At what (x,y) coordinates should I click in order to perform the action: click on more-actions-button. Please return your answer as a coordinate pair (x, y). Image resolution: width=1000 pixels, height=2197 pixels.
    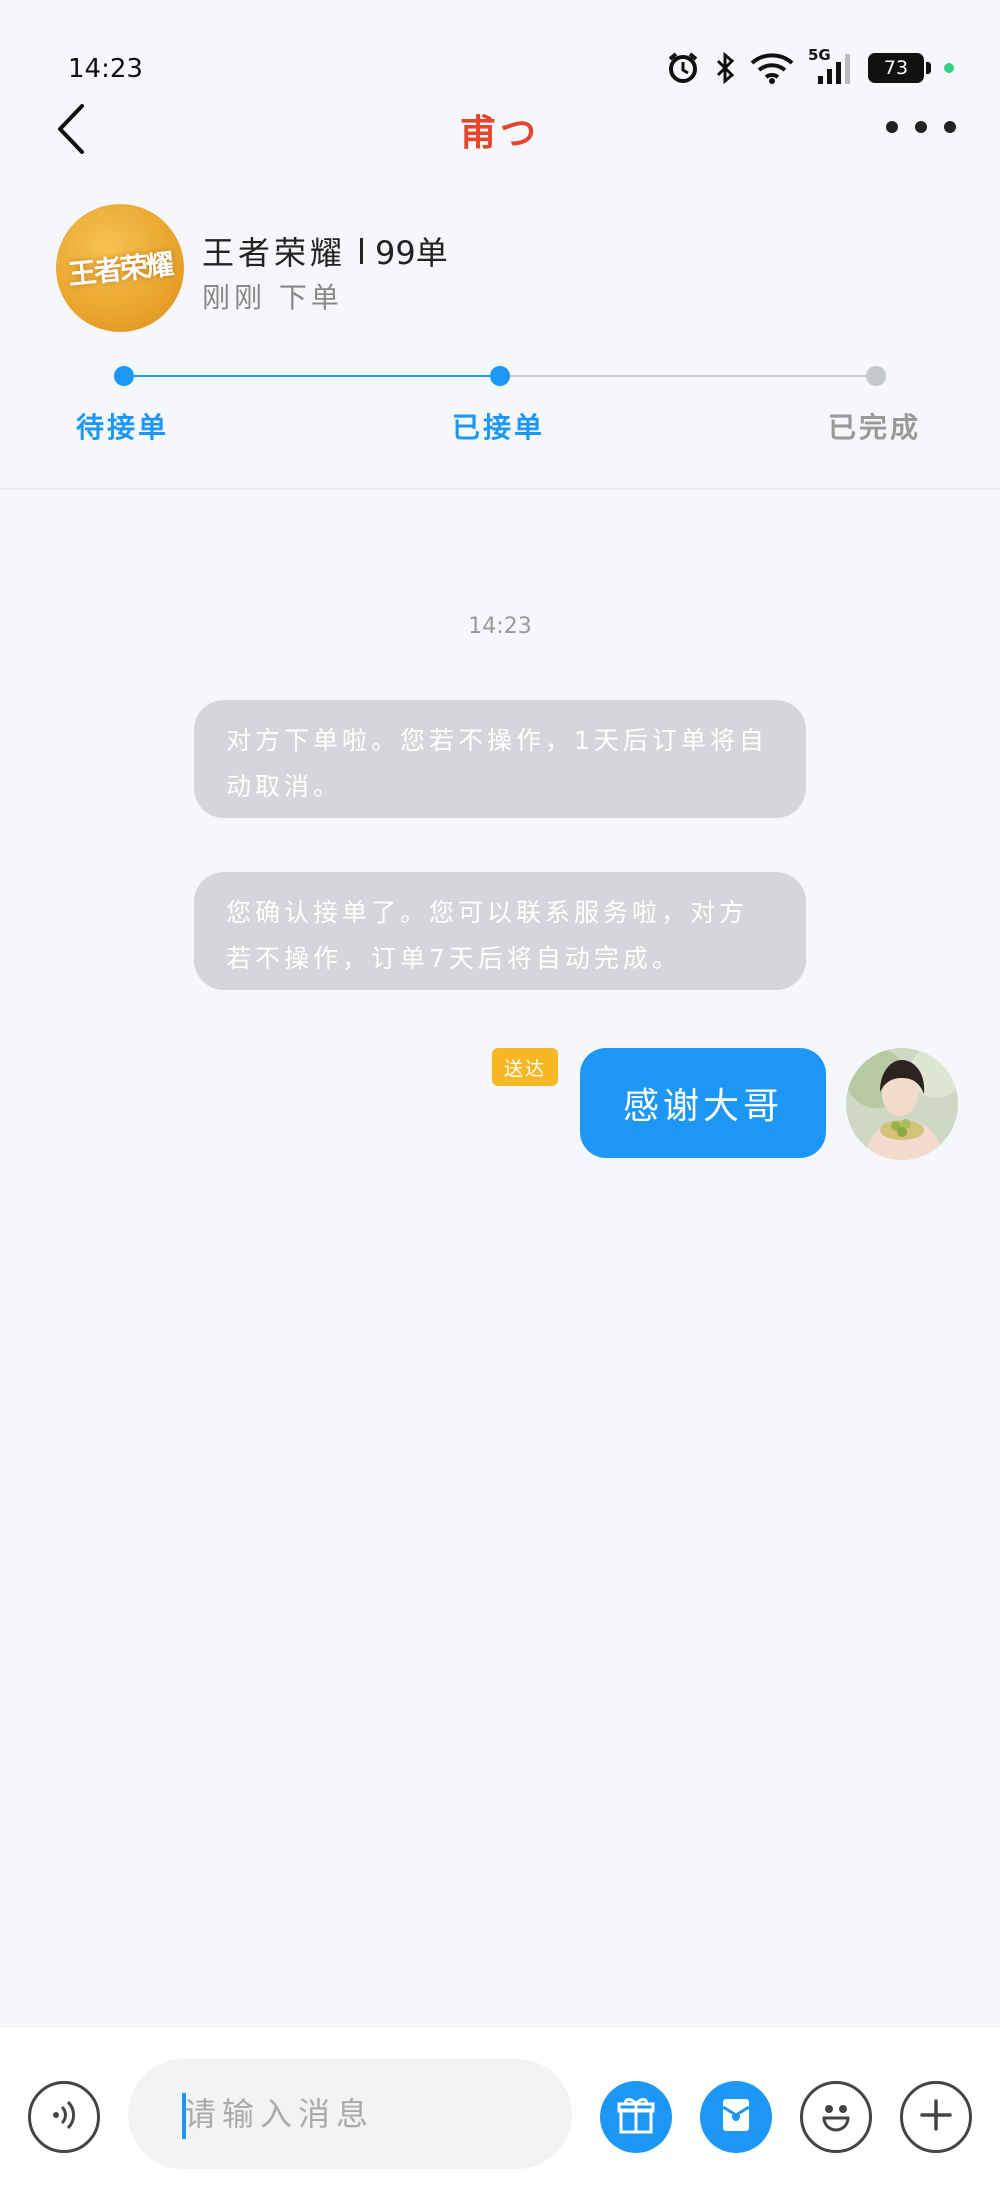
    Looking at the image, I should click on (936, 2117).